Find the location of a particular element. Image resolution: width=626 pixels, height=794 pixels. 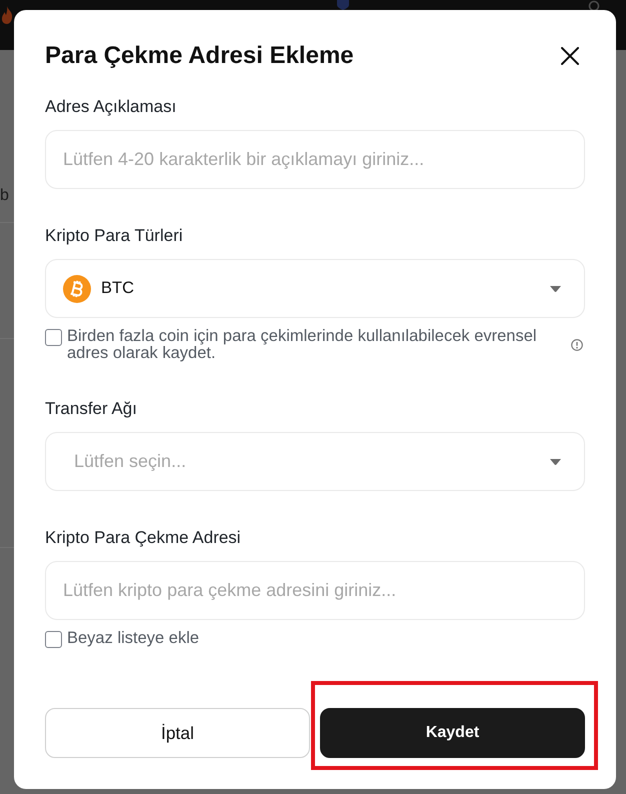

search-icon is located at coordinates (594, 5).